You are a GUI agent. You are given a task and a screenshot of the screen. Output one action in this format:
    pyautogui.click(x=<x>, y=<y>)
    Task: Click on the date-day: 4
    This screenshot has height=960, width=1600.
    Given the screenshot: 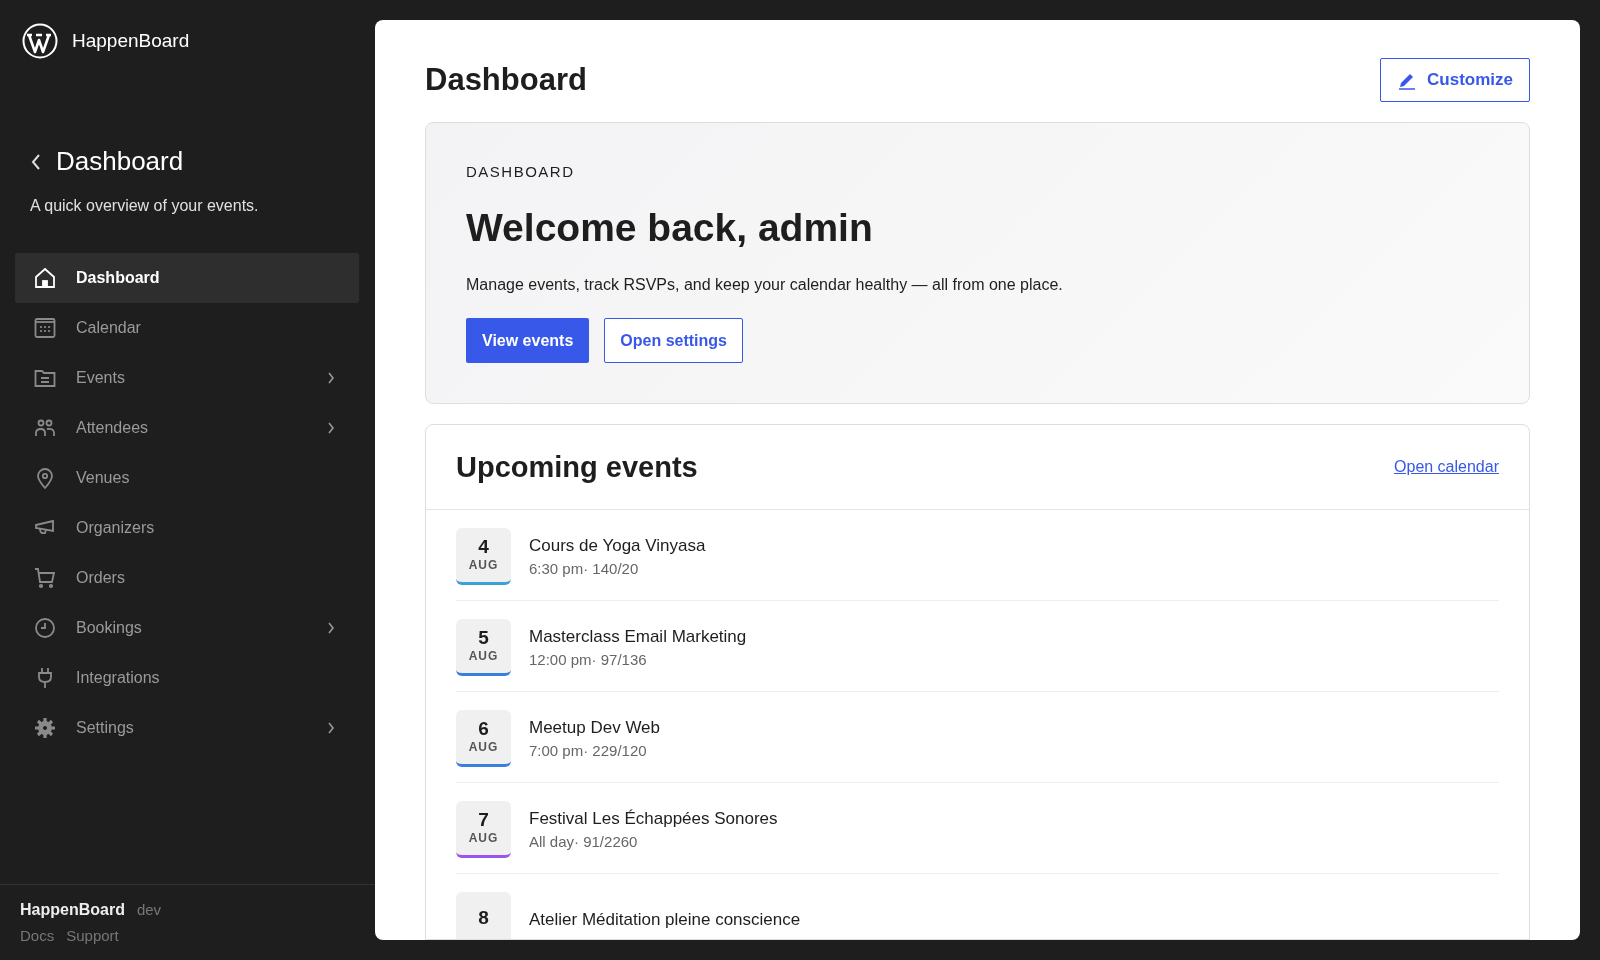 What is the action you would take?
    pyautogui.click(x=483, y=547)
    